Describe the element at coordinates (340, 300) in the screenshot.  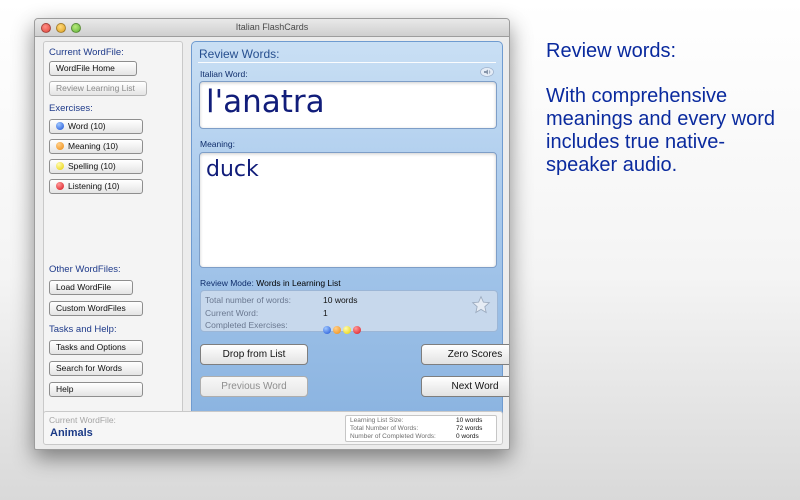
I see `total-words-value: 10 words` at that location.